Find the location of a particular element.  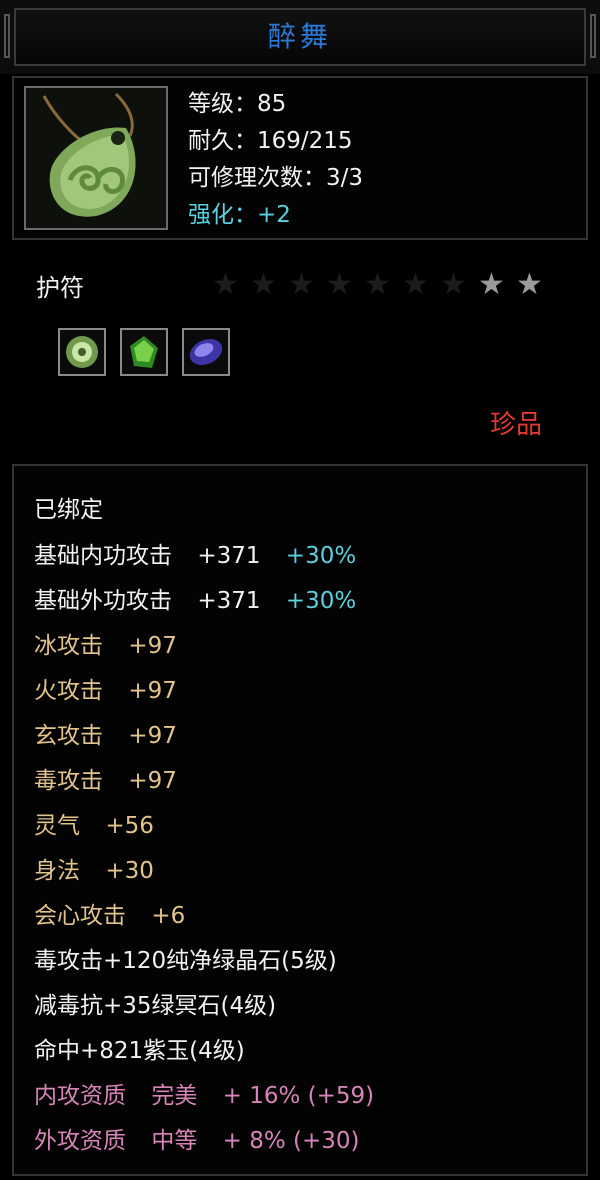

repair-count-text: 可修理次数：3/3 is located at coordinates (276, 178).